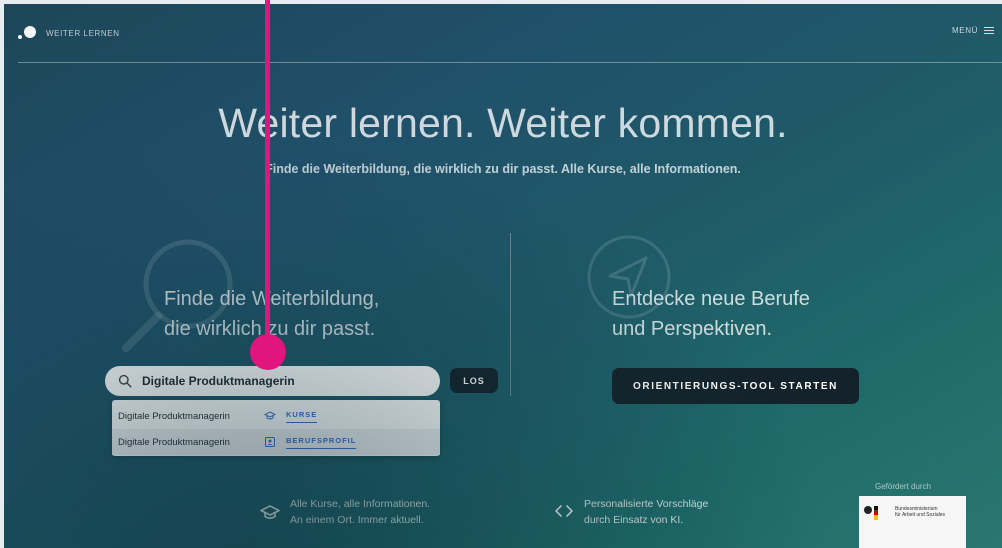  I want to click on hamburger-icon, so click(989, 30).